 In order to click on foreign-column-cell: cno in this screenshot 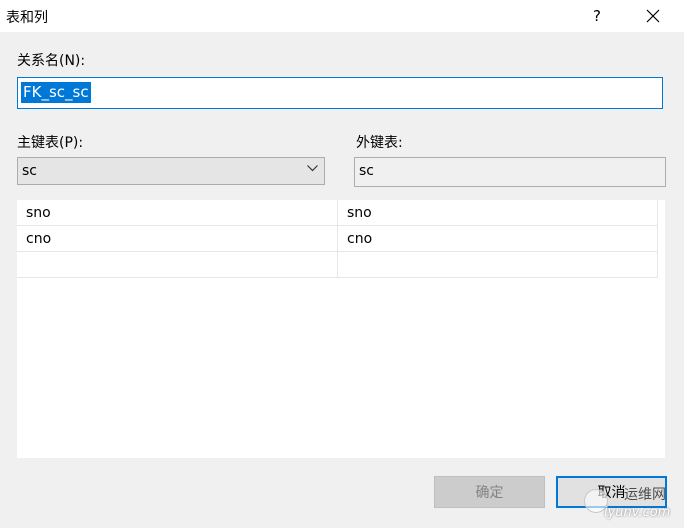, I will do `click(498, 239)`.